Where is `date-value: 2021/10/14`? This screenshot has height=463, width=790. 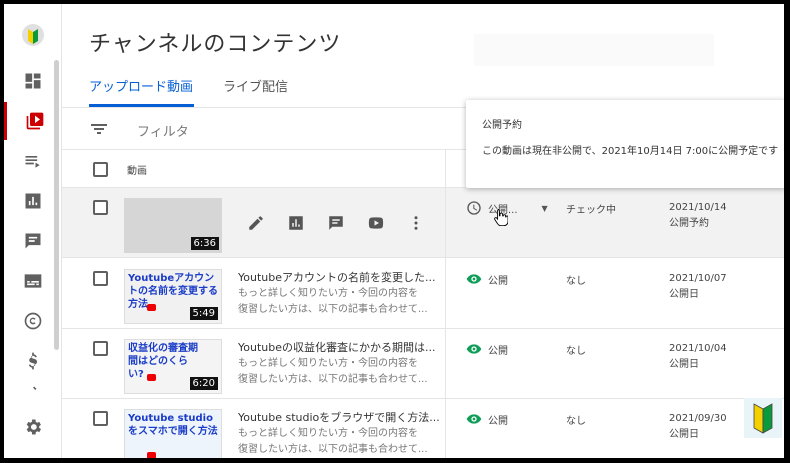
date-value: 2021/10/14 is located at coordinates (698, 207).